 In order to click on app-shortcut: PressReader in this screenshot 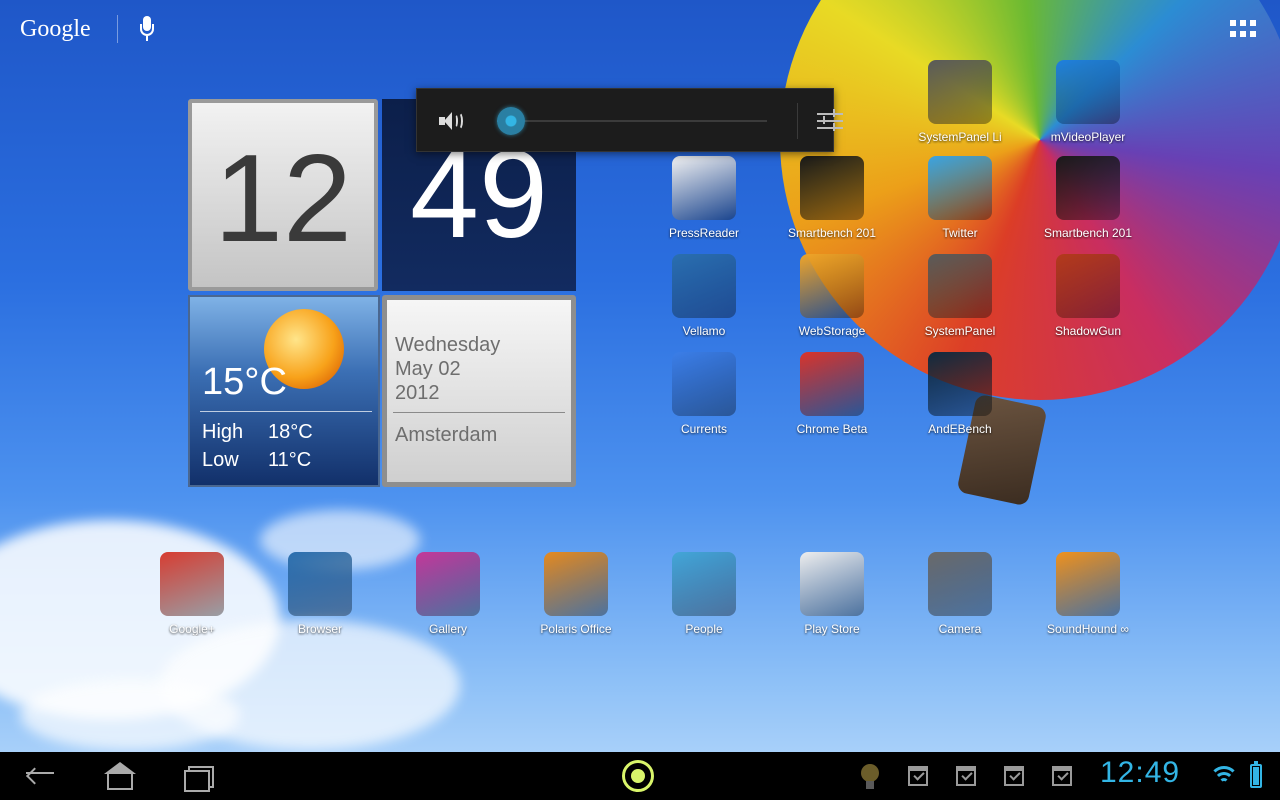, I will do `click(704, 198)`.